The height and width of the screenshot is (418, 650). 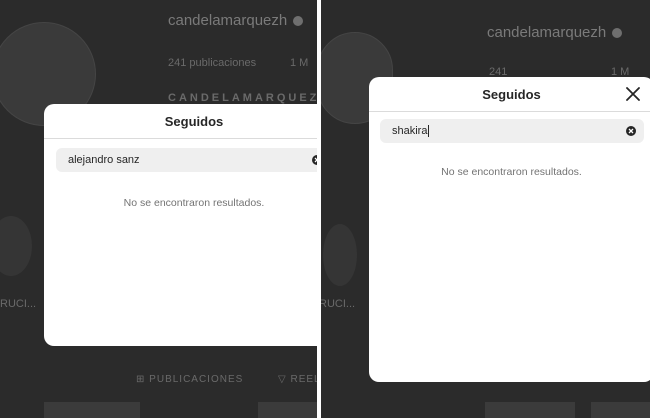 I want to click on grid-icon: ⊞, so click(x=143, y=379).